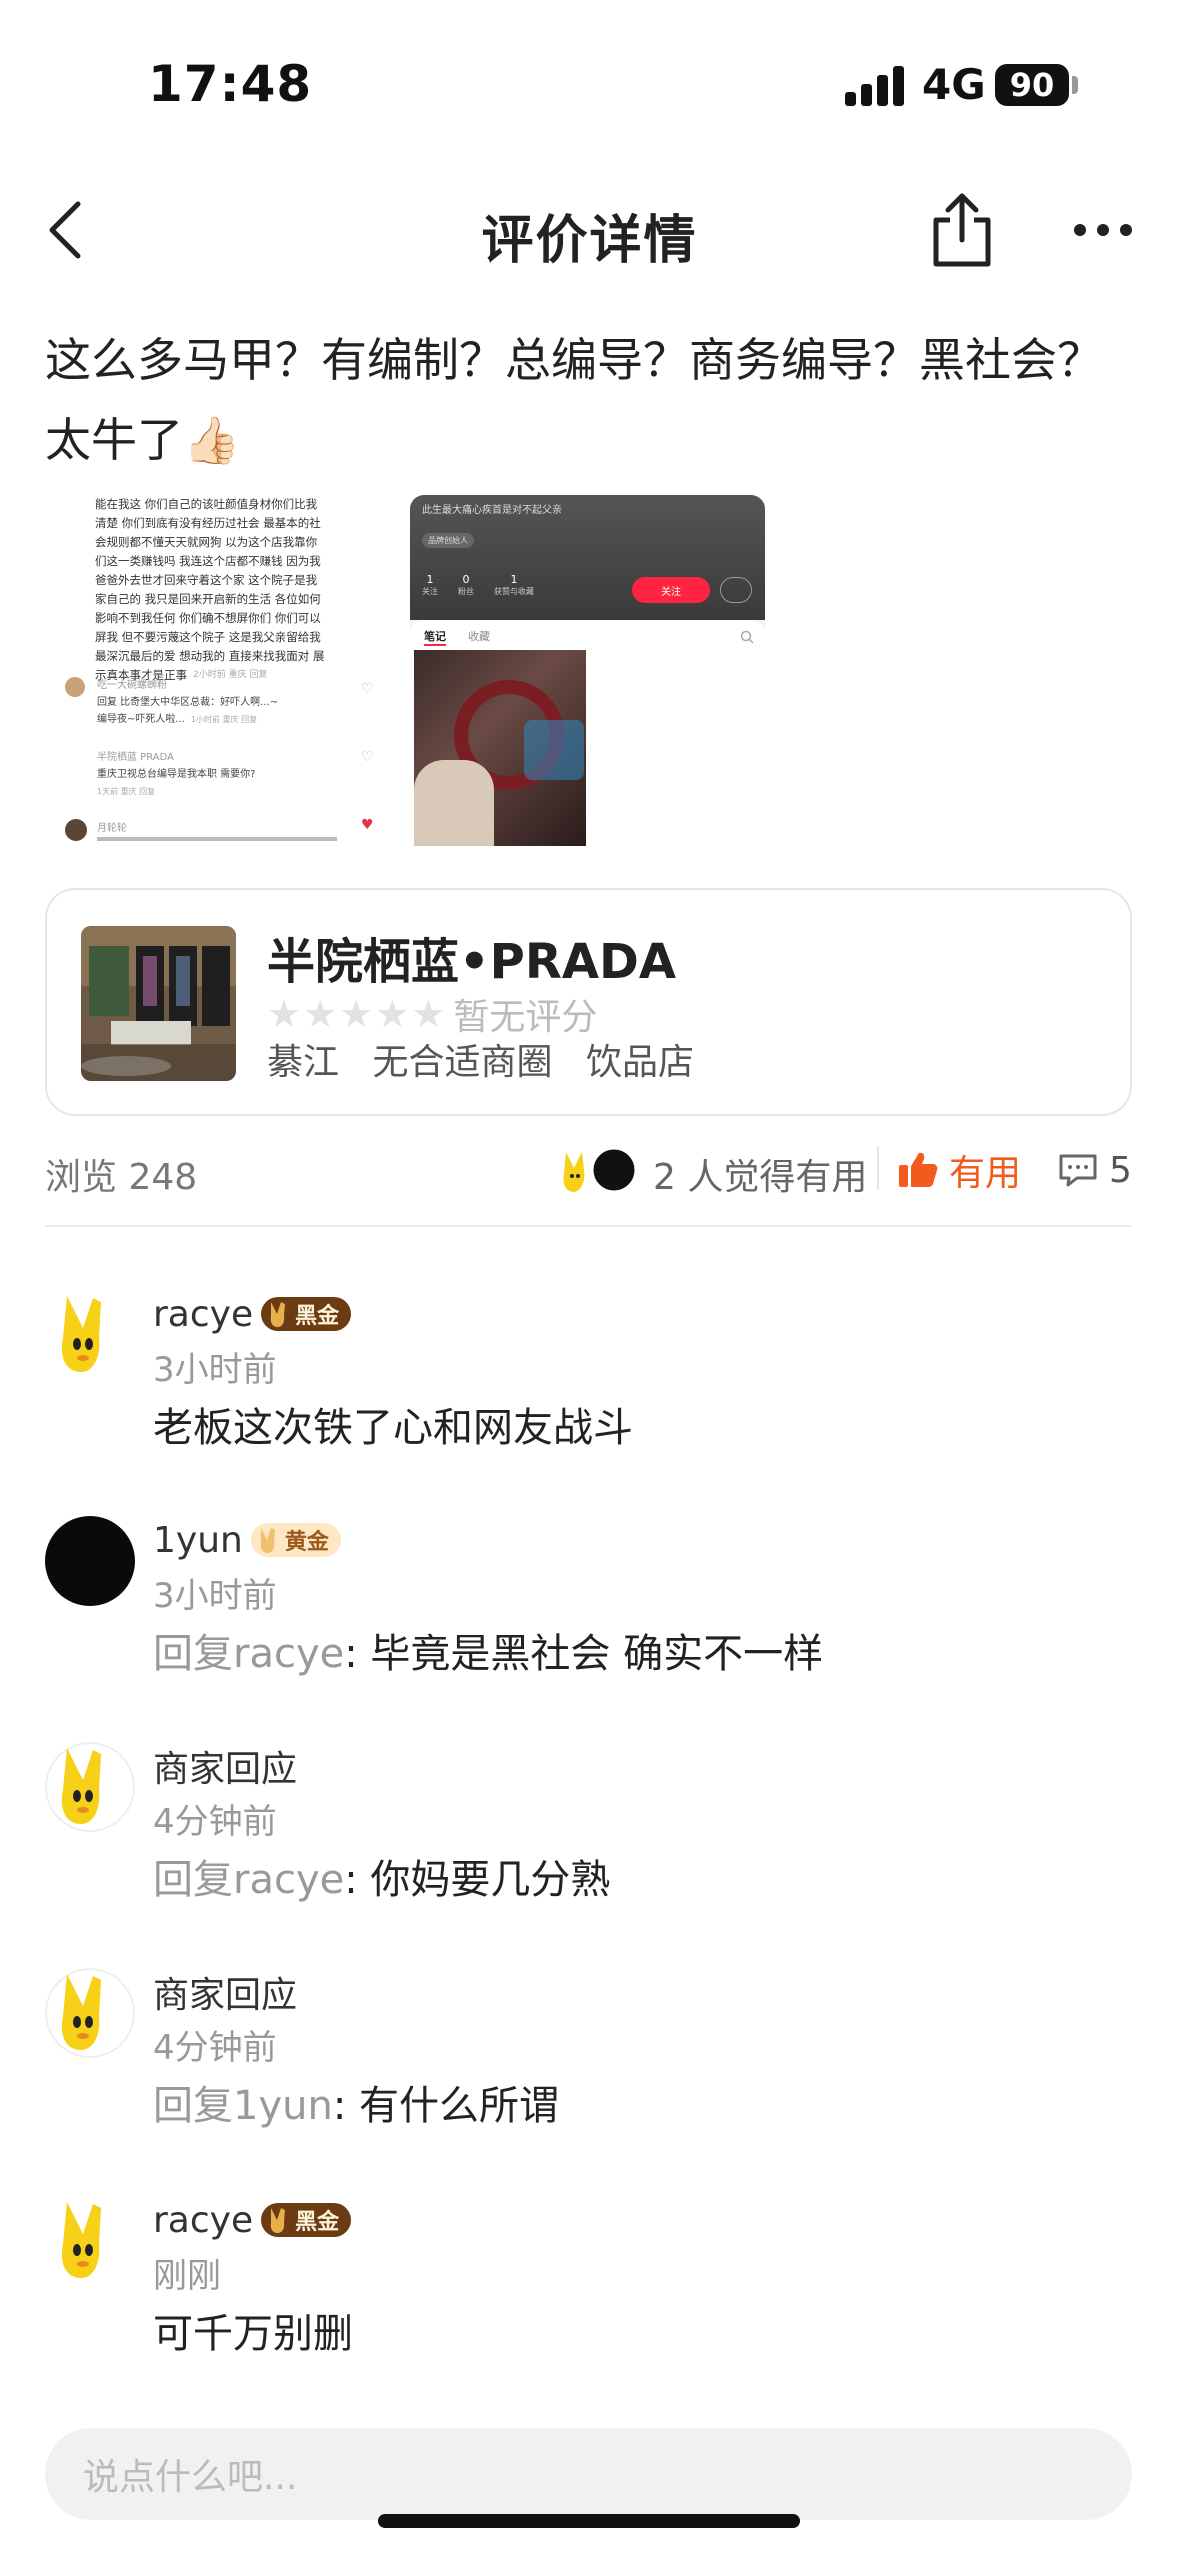  Describe the element at coordinates (1120, 1170) in the screenshot. I see `comment-count: 5` at that location.